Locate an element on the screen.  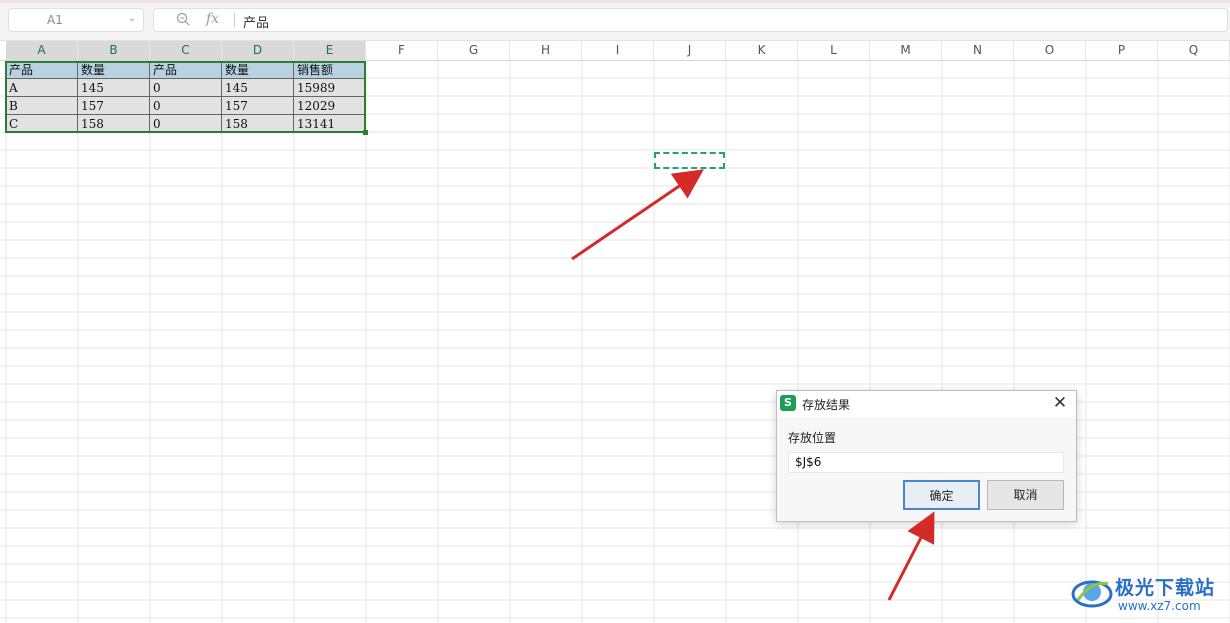
column-header-Q: Q is located at coordinates (1194, 50).